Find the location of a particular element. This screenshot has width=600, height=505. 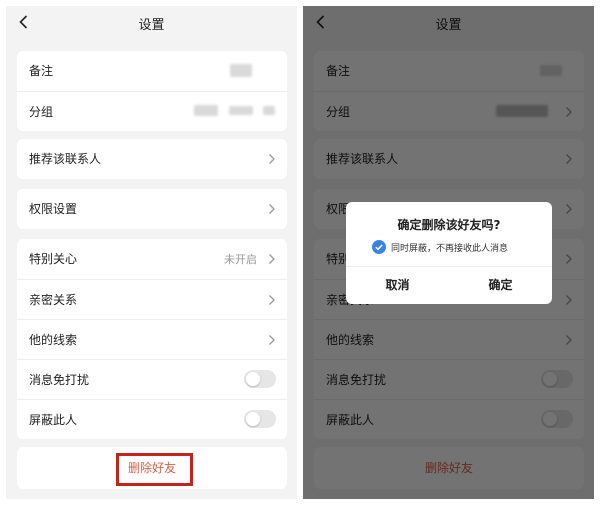

special-care-label: 特别关心 is located at coordinates (53, 259).